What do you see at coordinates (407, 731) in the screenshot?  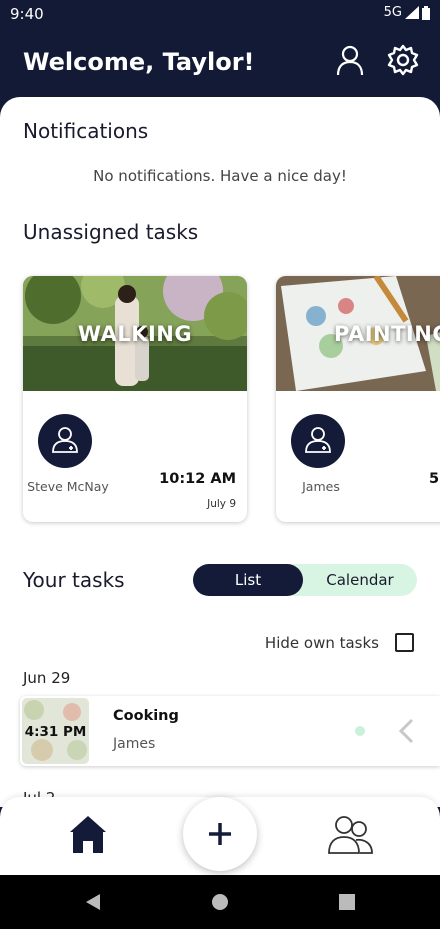 I see `chevron-left-icon` at bounding box center [407, 731].